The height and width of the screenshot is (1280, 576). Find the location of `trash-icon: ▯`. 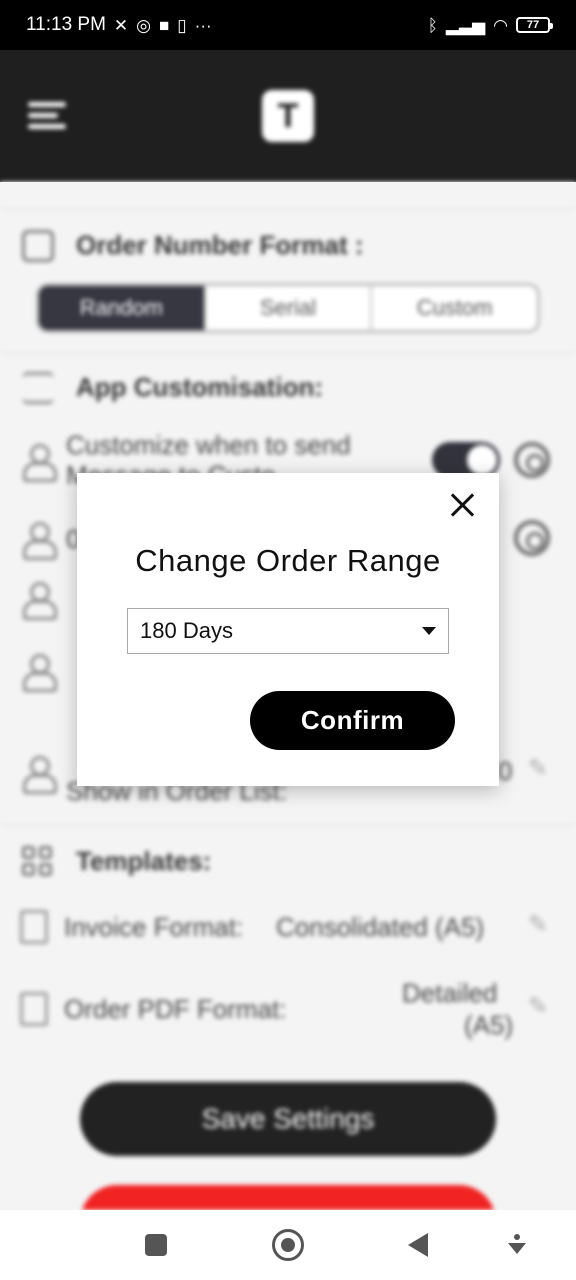

trash-icon: ▯ is located at coordinates (182, 25).